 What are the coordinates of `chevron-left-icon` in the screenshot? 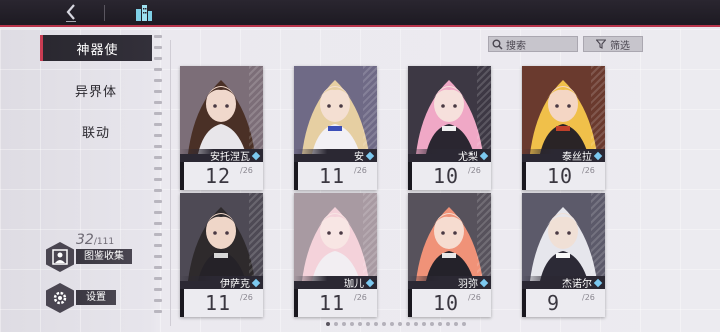 It's located at (71, 13).